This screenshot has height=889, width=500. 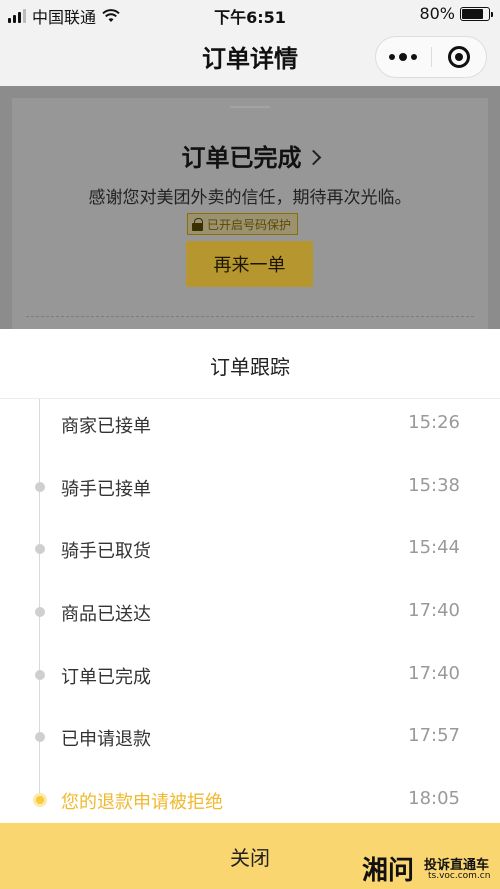 What do you see at coordinates (249, 224) in the screenshot?
I see `privacy-badge-label: 已开启号码保护` at bounding box center [249, 224].